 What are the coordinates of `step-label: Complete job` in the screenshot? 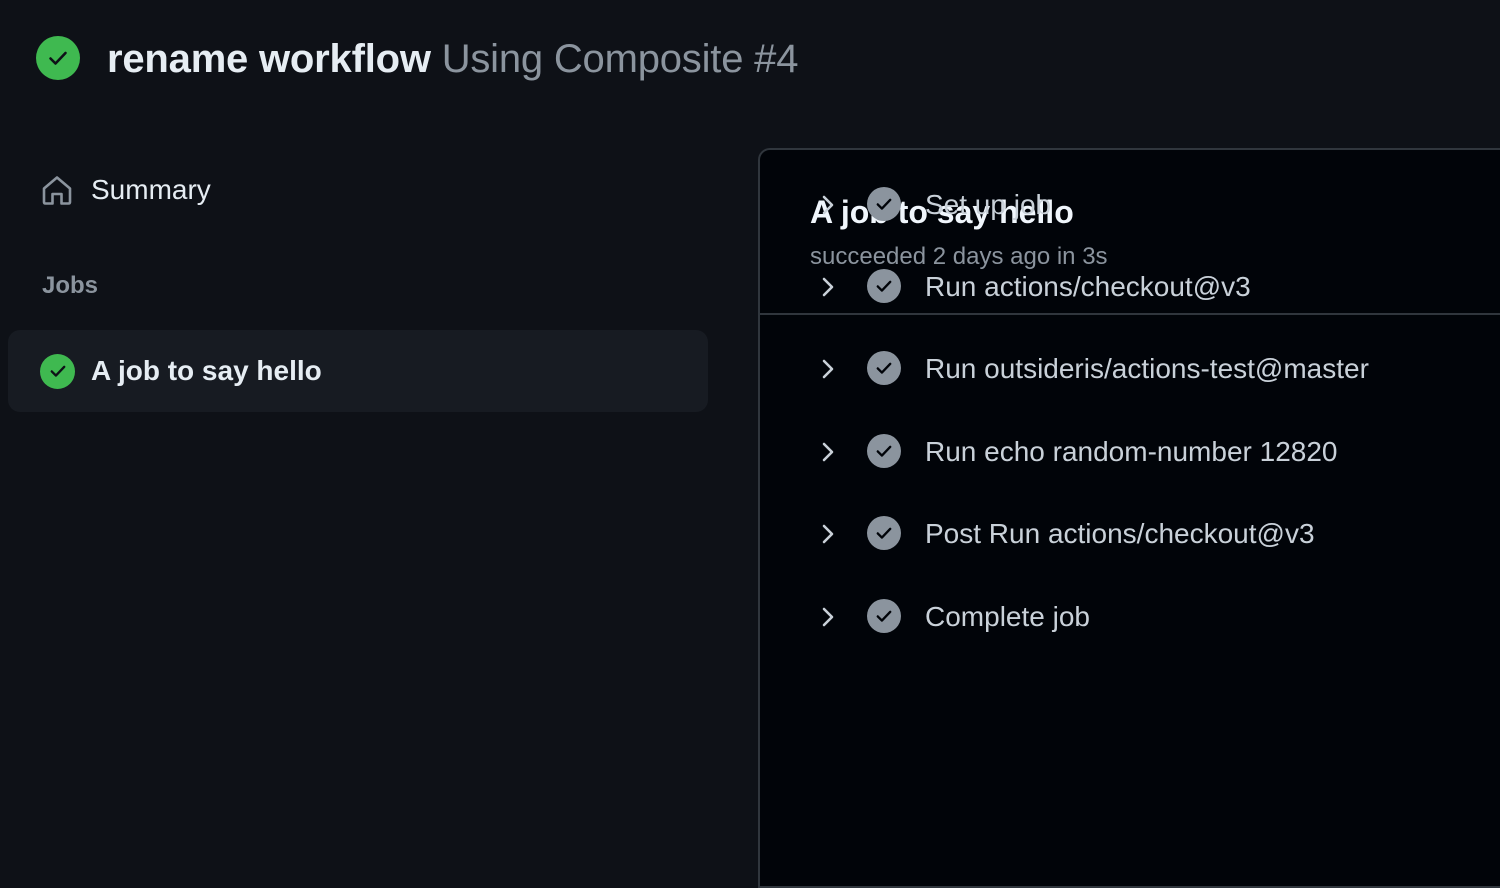 It's located at (1007, 616).